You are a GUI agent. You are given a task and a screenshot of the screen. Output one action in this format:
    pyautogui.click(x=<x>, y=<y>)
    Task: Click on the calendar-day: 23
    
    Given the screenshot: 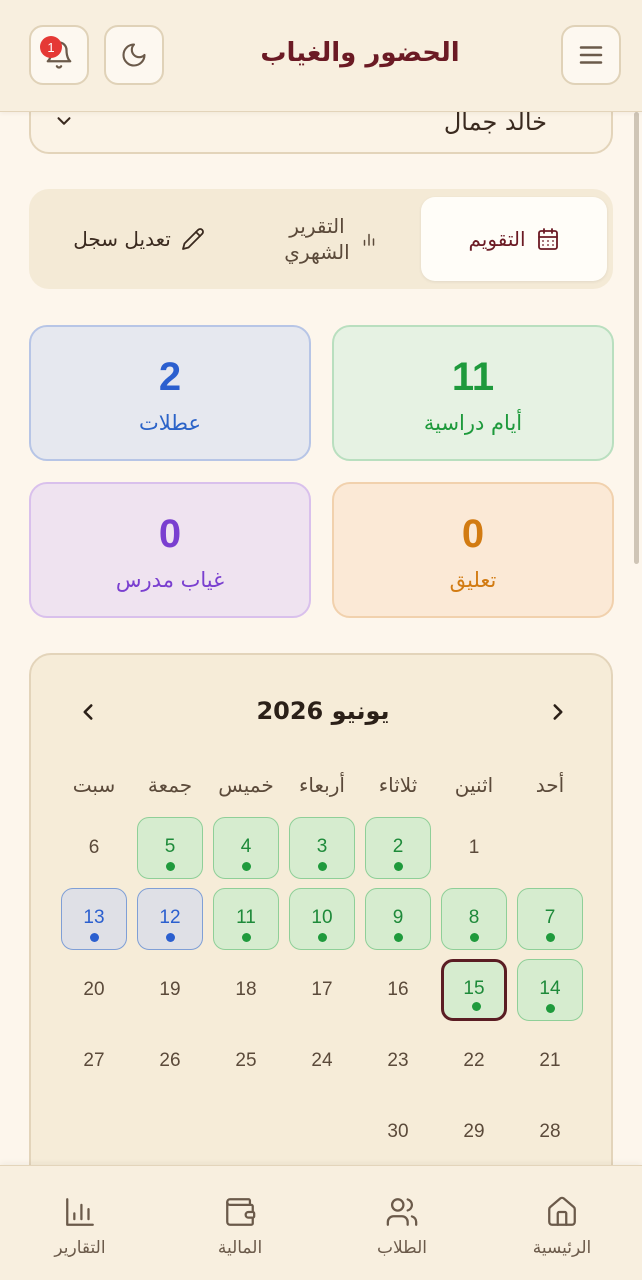 What is the action you would take?
    pyautogui.click(x=398, y=1061)
    